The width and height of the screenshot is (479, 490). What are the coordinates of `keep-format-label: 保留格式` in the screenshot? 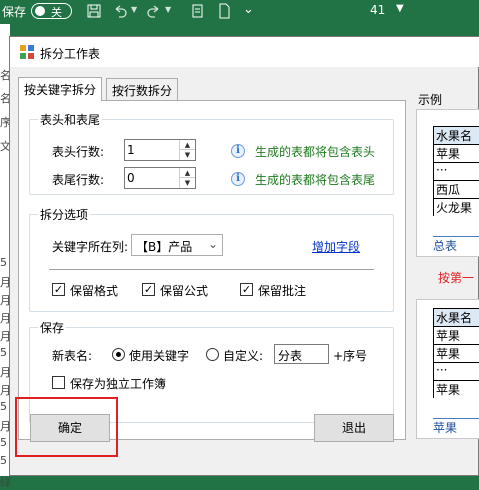 It's located at (94, 291).